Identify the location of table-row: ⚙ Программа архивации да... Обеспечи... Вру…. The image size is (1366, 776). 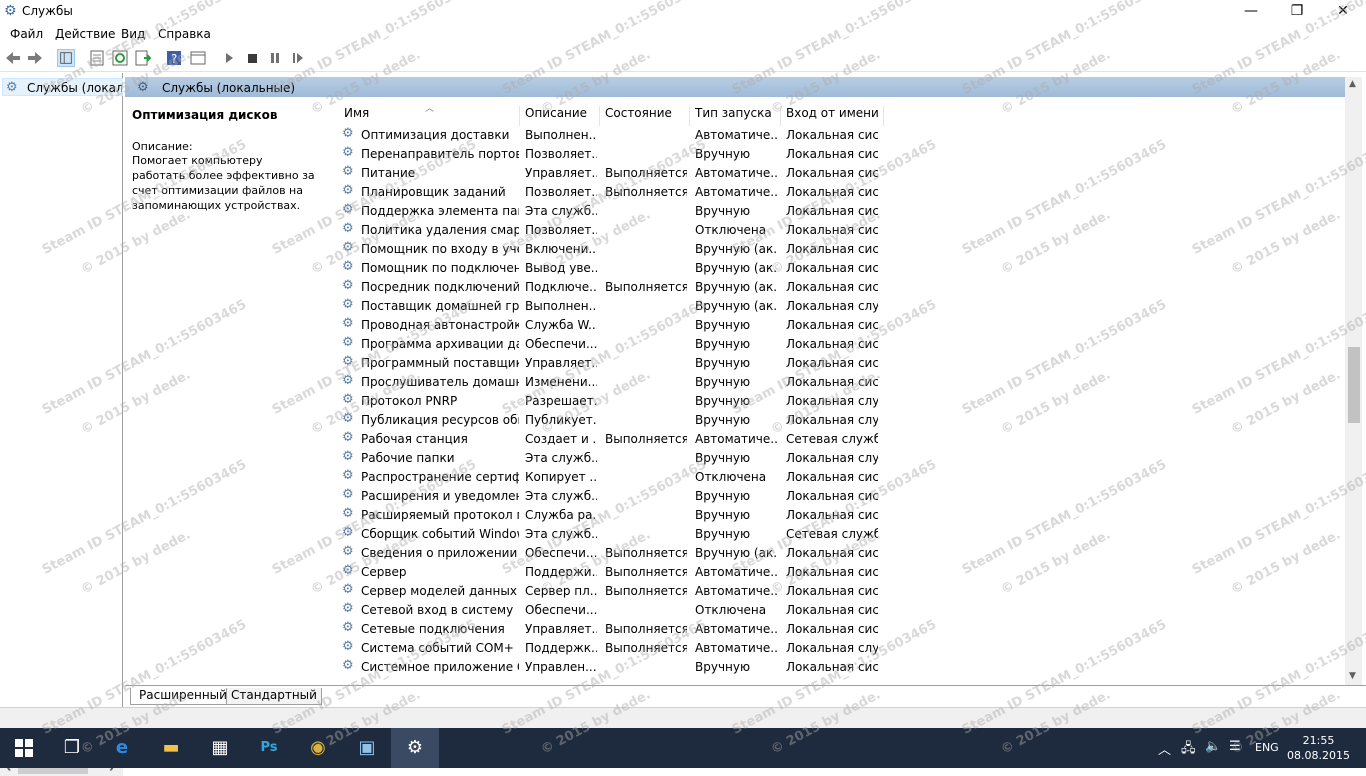
(720, 343).